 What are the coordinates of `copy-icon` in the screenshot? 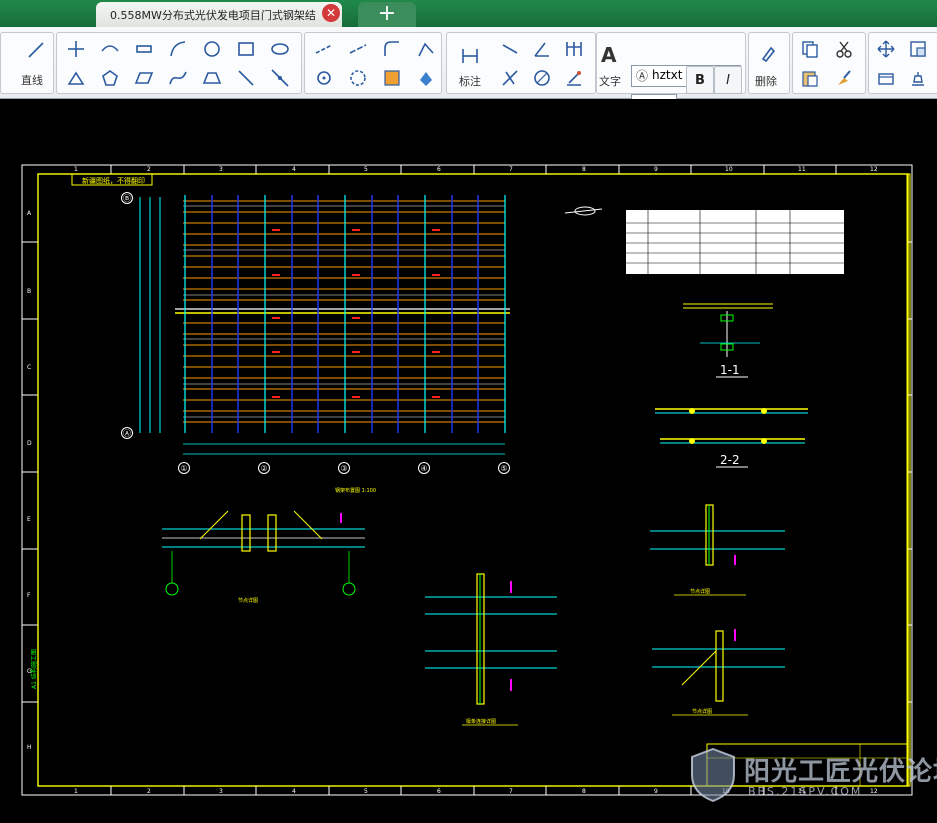 It's located at (810, 49).